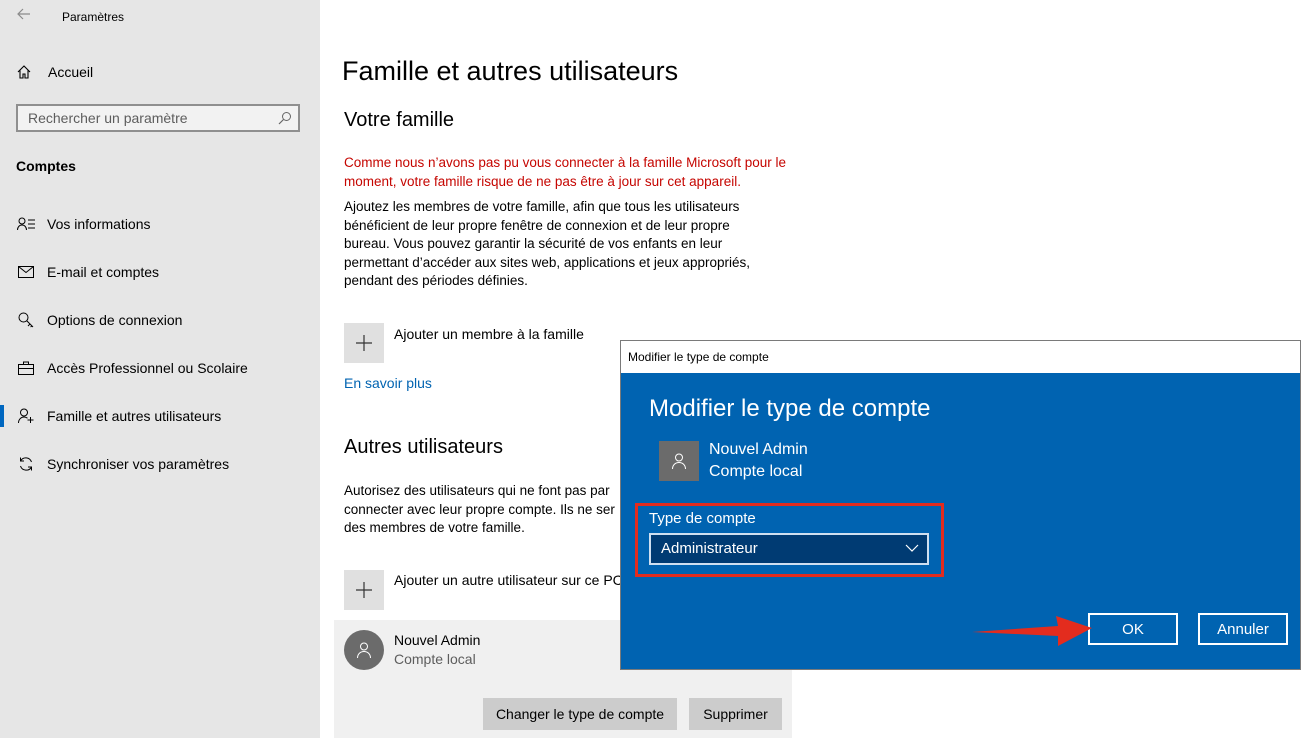  I want to click on chevron-down-icon, so click(912, 548).